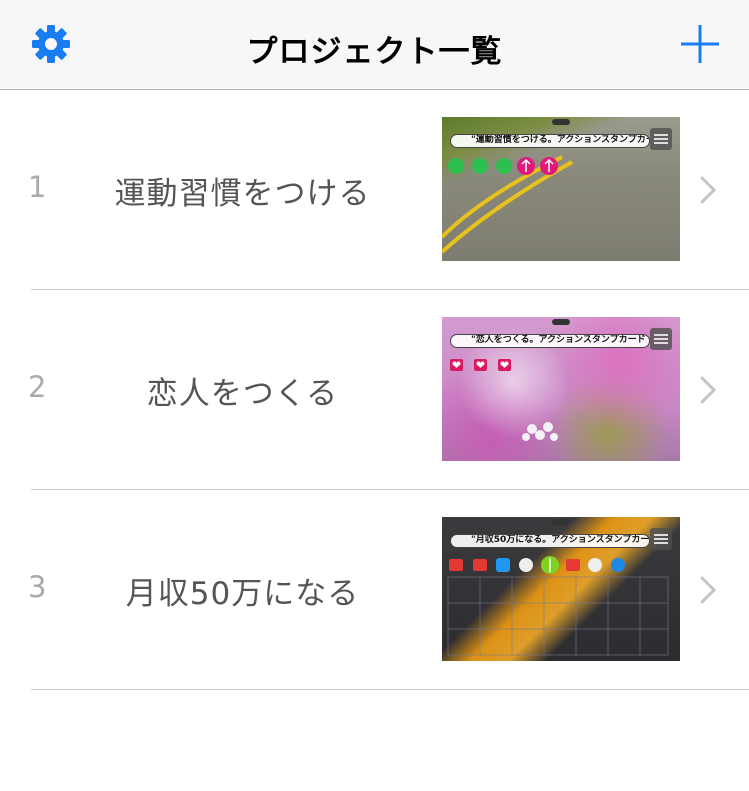  What do you see at coordinates (37, 387) in the screenshot?
I see `project-number: 2` at bounding box center [37, 387].